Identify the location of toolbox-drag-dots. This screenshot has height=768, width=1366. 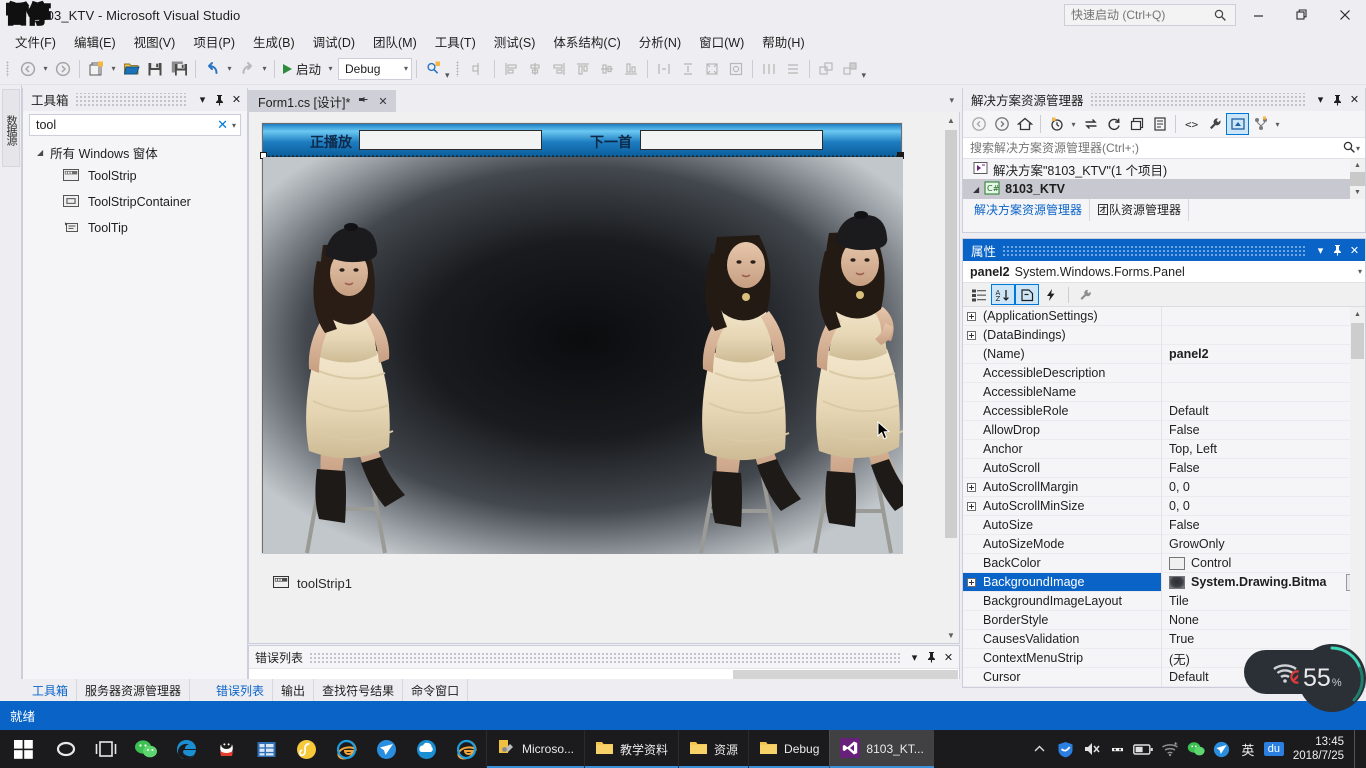
(131, 99).